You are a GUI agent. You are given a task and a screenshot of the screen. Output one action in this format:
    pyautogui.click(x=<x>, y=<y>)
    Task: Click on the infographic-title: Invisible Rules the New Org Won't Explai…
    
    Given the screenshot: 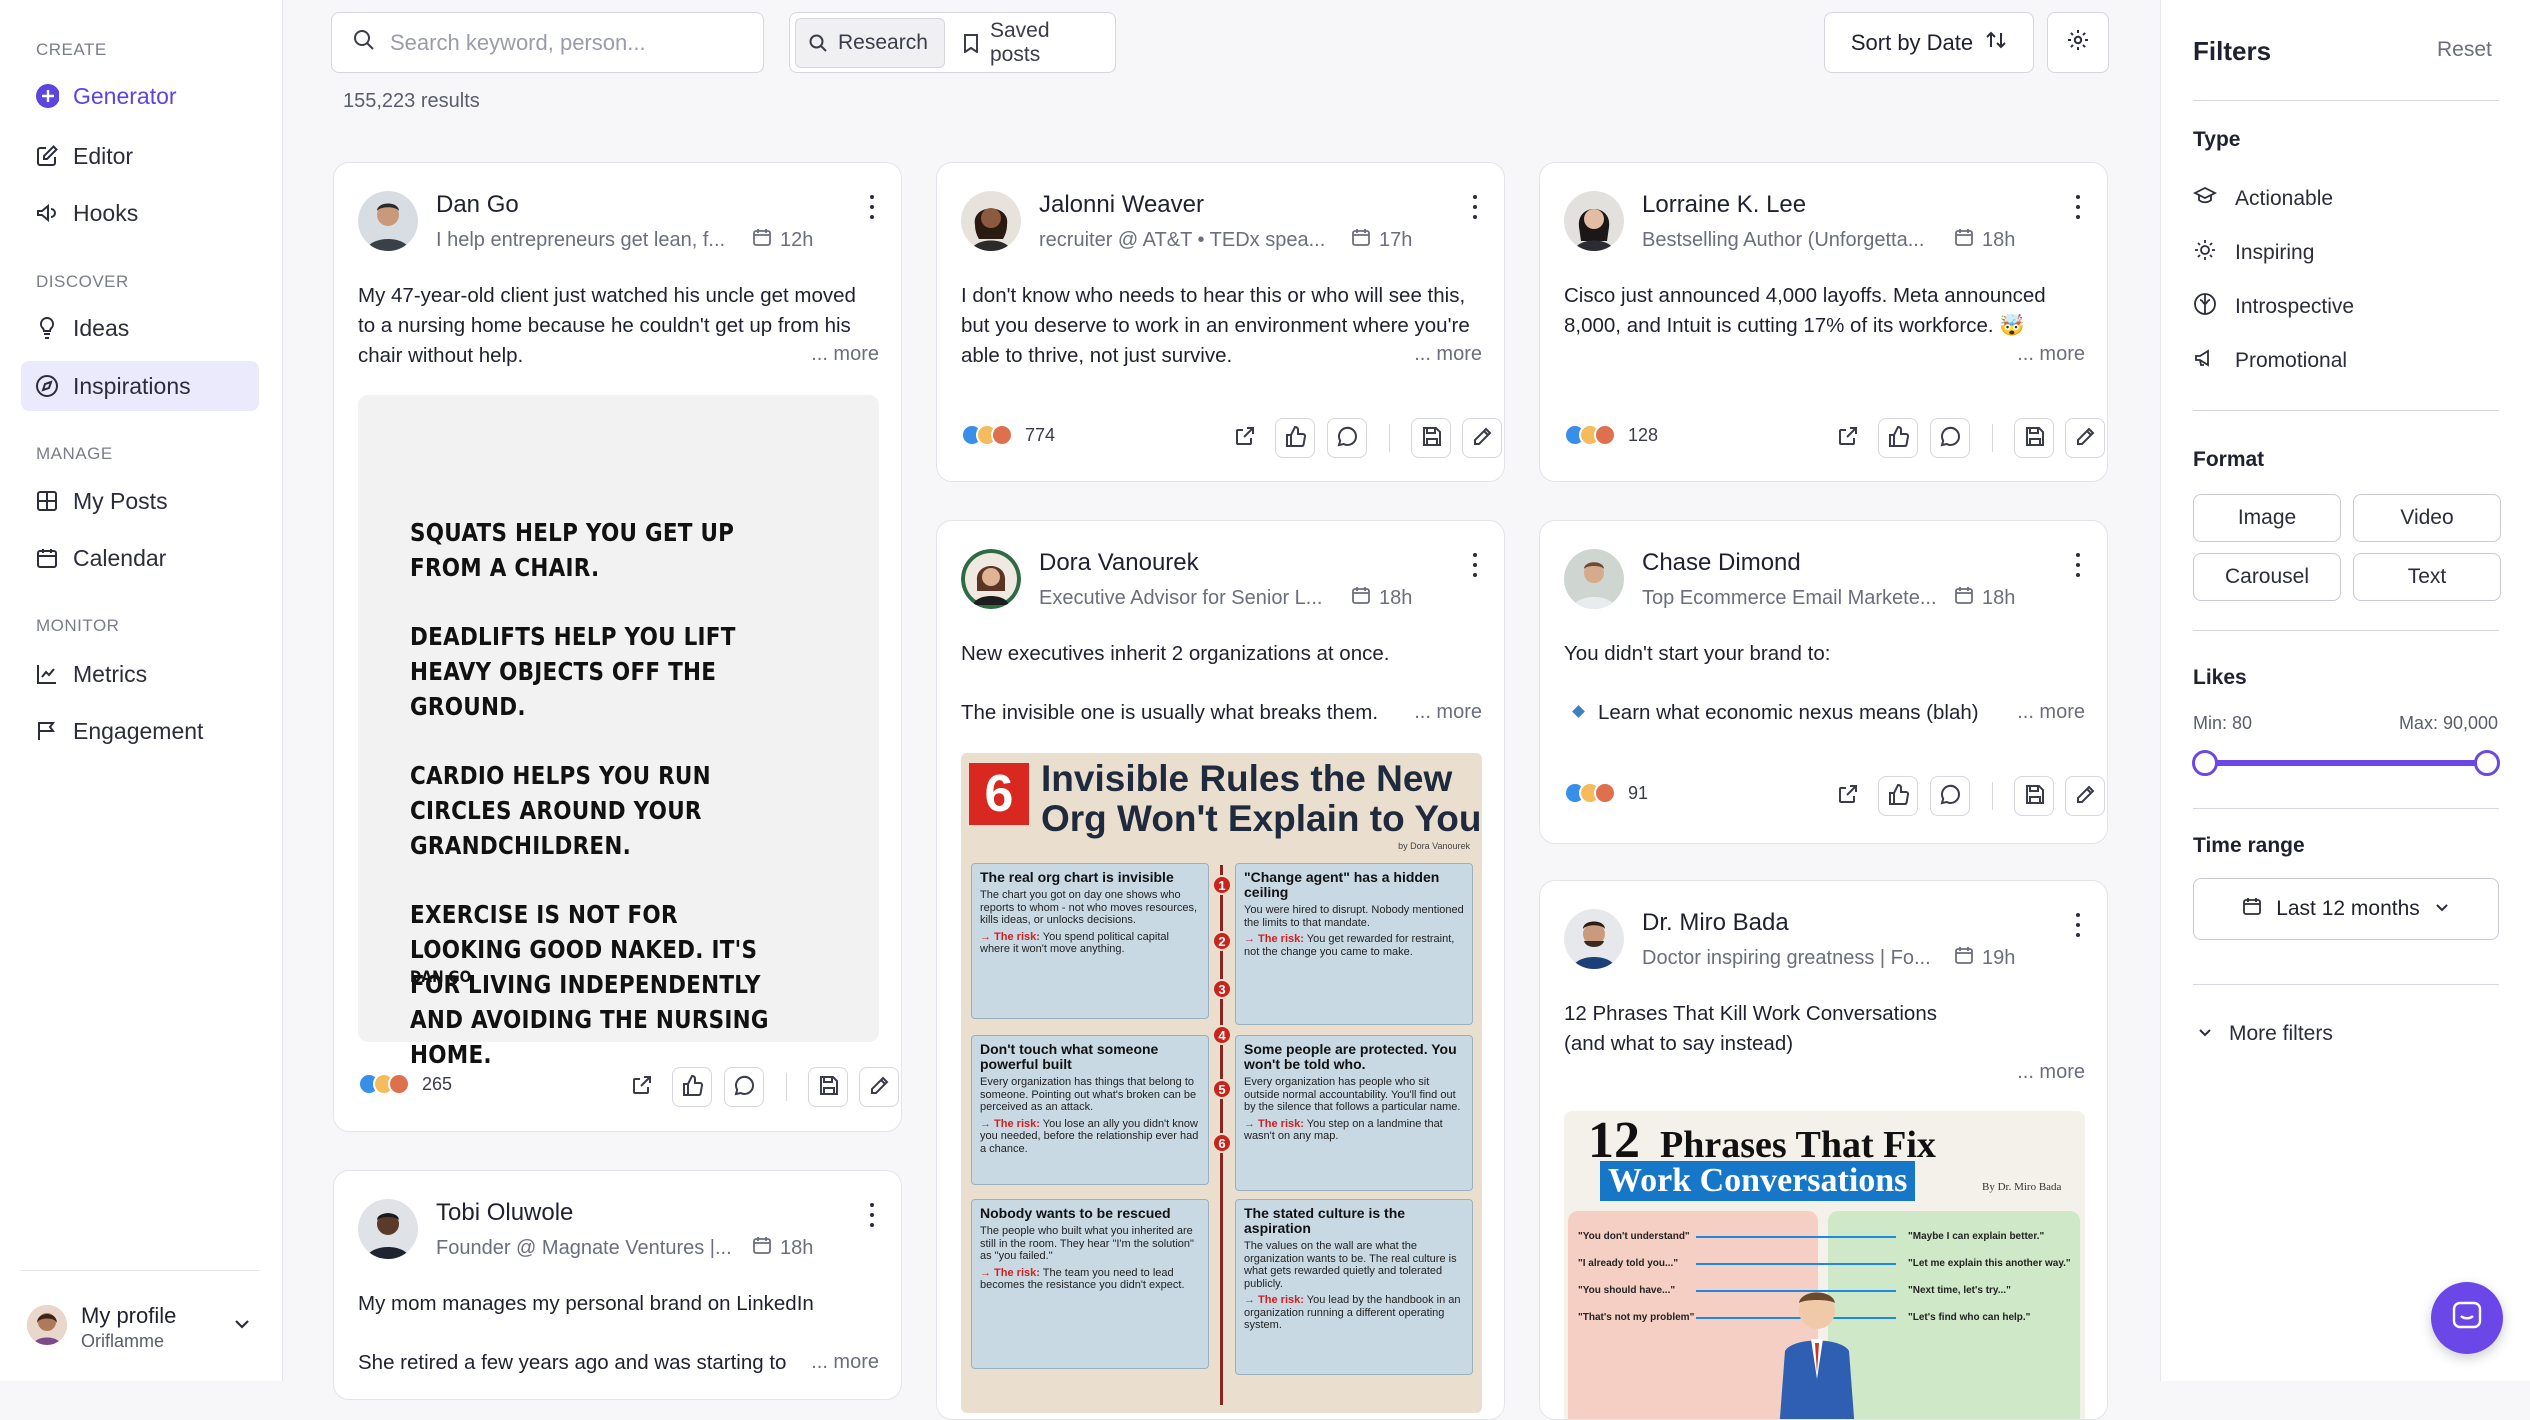 What is the action you would take?
    pyautogui.click(x=1261, y=799)
    